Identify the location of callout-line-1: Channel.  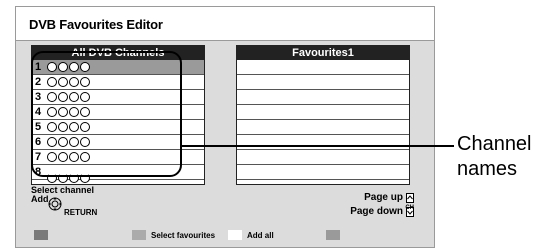
(494, 144).